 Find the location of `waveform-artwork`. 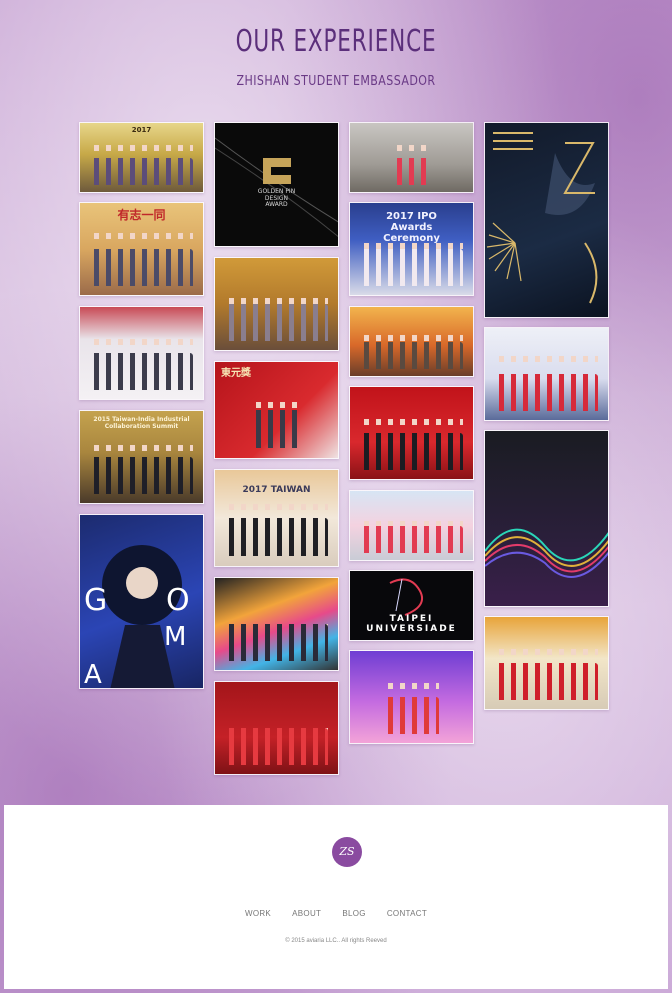

waveform-artwork is located at coordinates (546, 553).